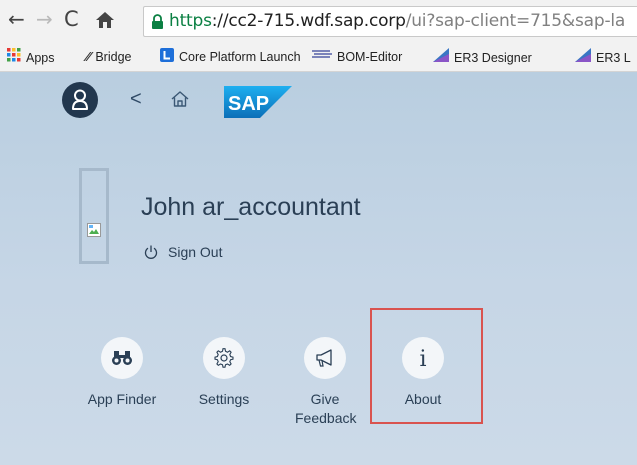 This screenshot has height=465, width=637. I want to click on home-icon, so click(180, 99).